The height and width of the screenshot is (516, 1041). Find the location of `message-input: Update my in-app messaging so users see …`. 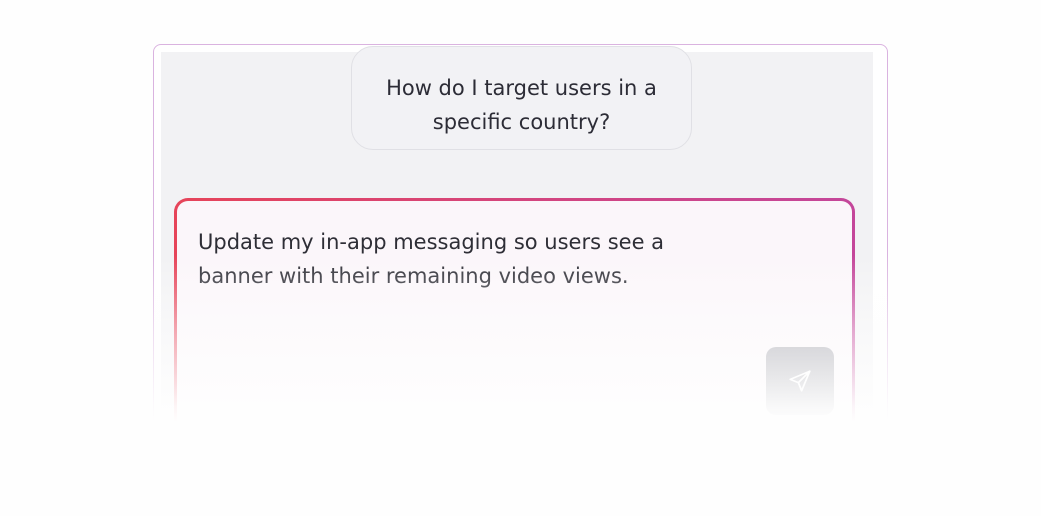

message-input: Update my in-app messaging so users see … is located at coordinates (458, 259).